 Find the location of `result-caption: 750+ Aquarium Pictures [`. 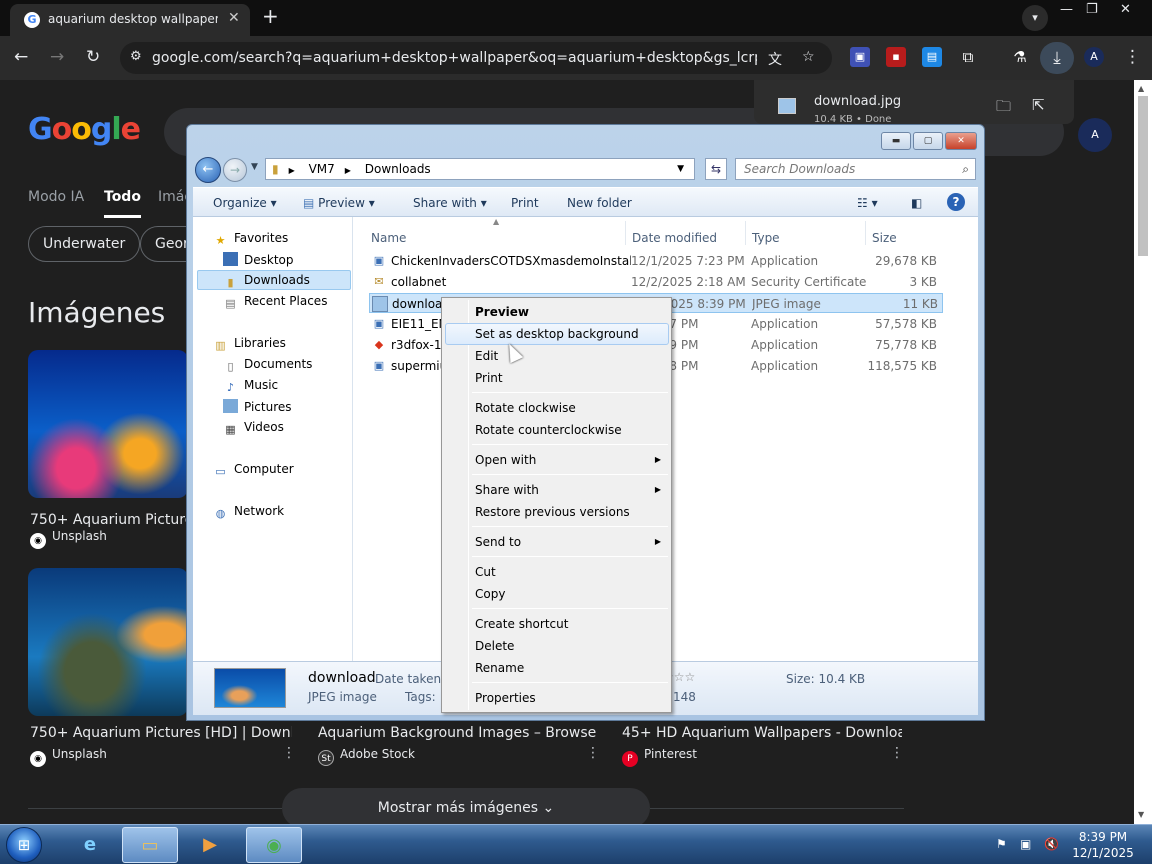

result-caption: 750+ Aquarium Pictures [ is located at coordinates (108, 520).